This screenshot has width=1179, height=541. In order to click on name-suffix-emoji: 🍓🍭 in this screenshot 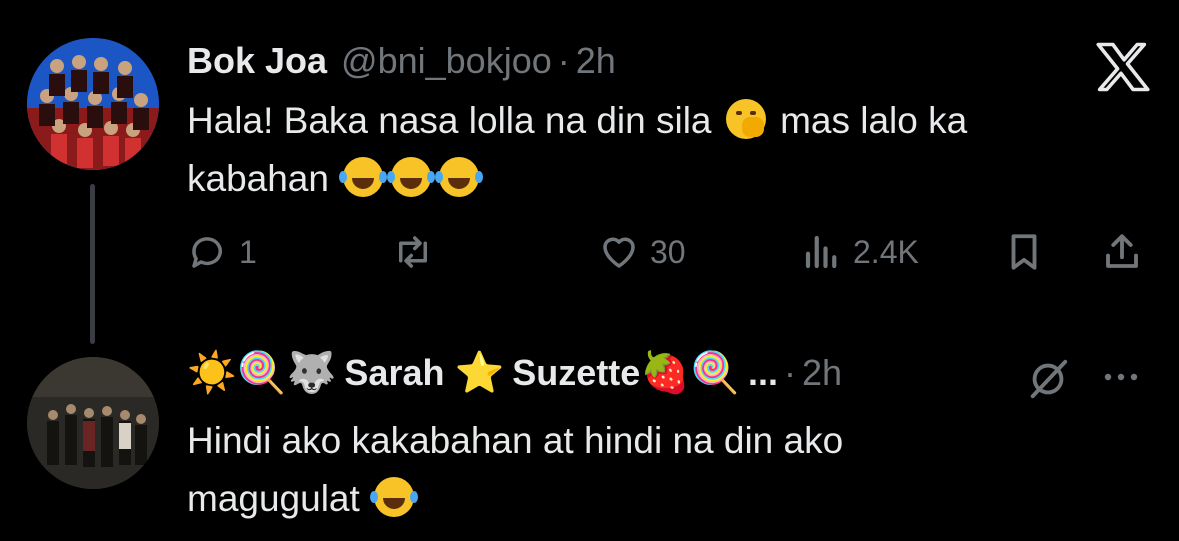, I will do `click(690, 373)`.